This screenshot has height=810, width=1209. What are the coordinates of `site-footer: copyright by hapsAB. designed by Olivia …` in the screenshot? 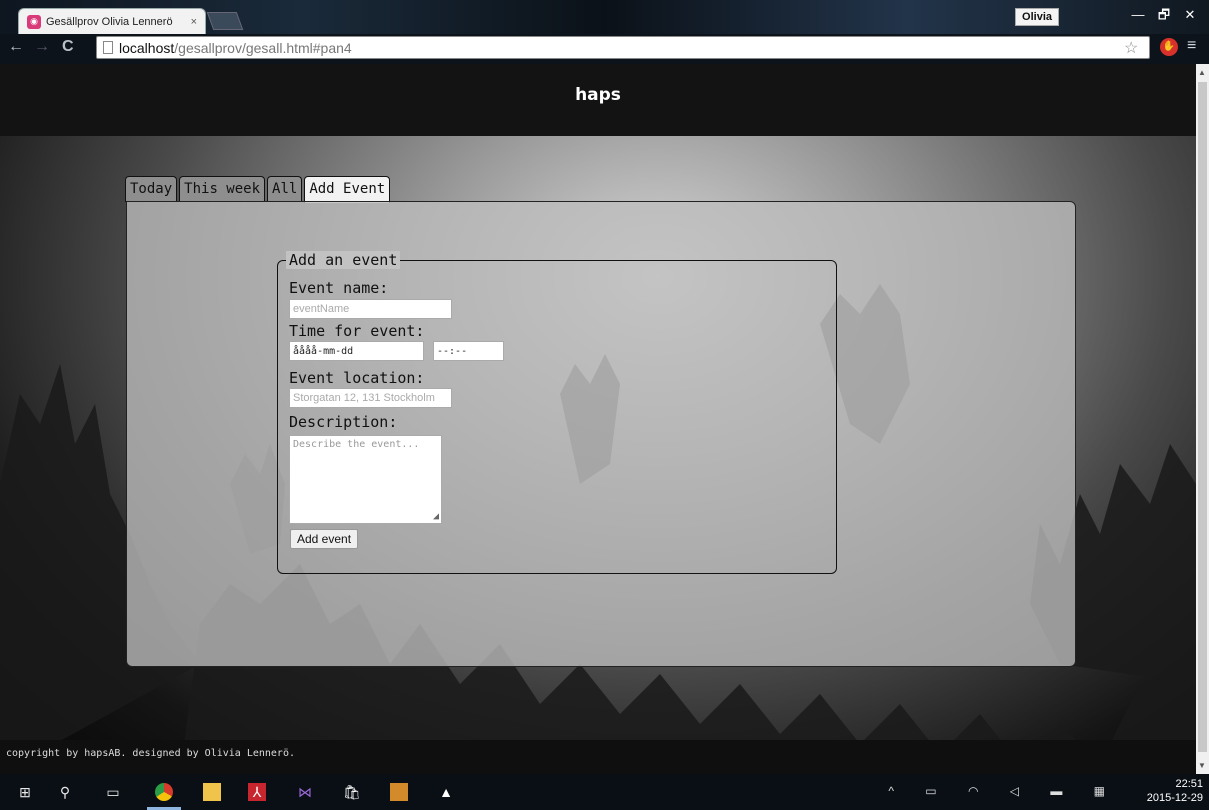 It's located at (598, 757).